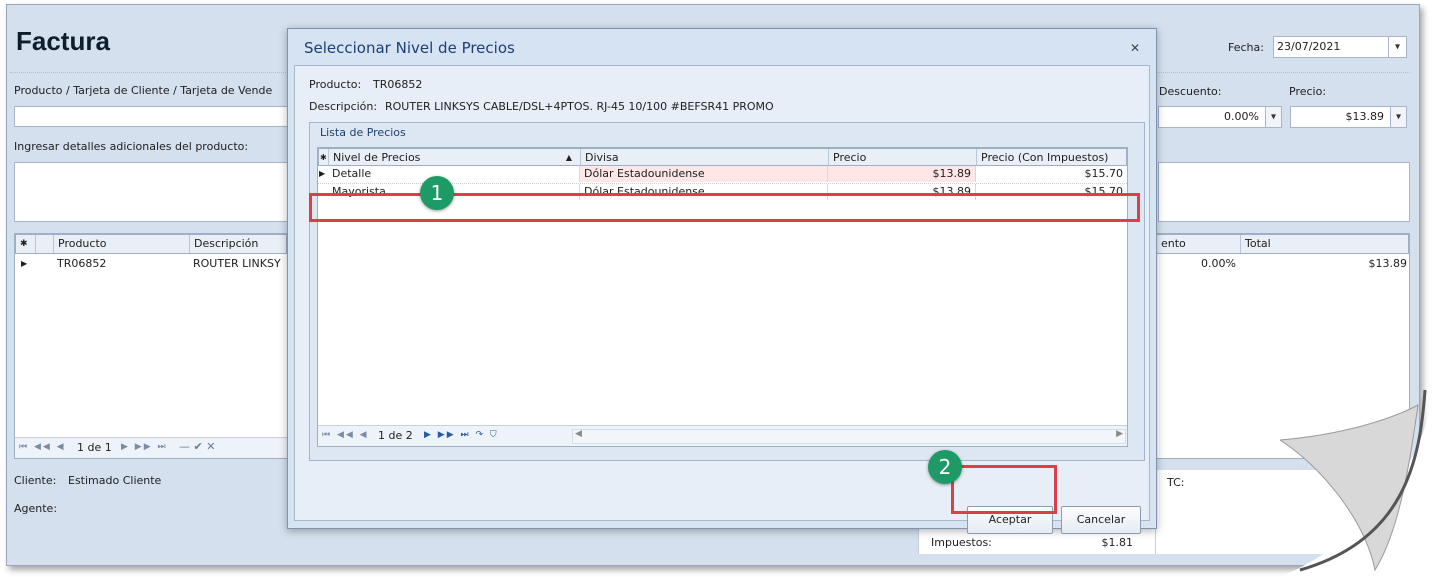  What do you see at coordinates (945, 467) in the screenshot?
I see `callout-badge-2: 2` at bounding box center [945, 467].